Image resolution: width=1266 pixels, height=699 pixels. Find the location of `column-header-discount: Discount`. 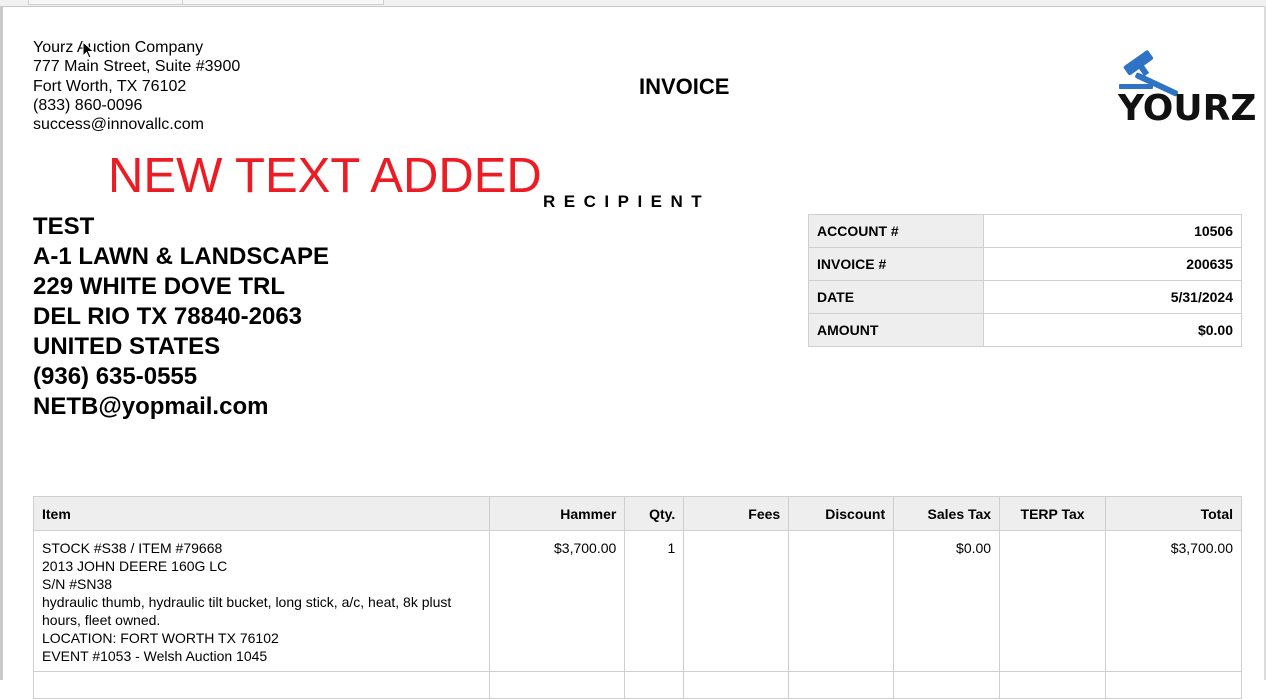

column-header-discount: Discount is located at coordinates (841, 513).